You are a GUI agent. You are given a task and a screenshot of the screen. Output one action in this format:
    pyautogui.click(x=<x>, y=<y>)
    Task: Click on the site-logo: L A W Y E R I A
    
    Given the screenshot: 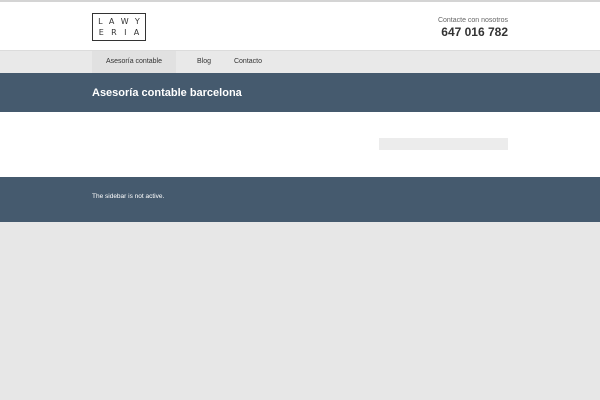 What is the action you would take?
    pyautogui.click(x=119, y=27)
    